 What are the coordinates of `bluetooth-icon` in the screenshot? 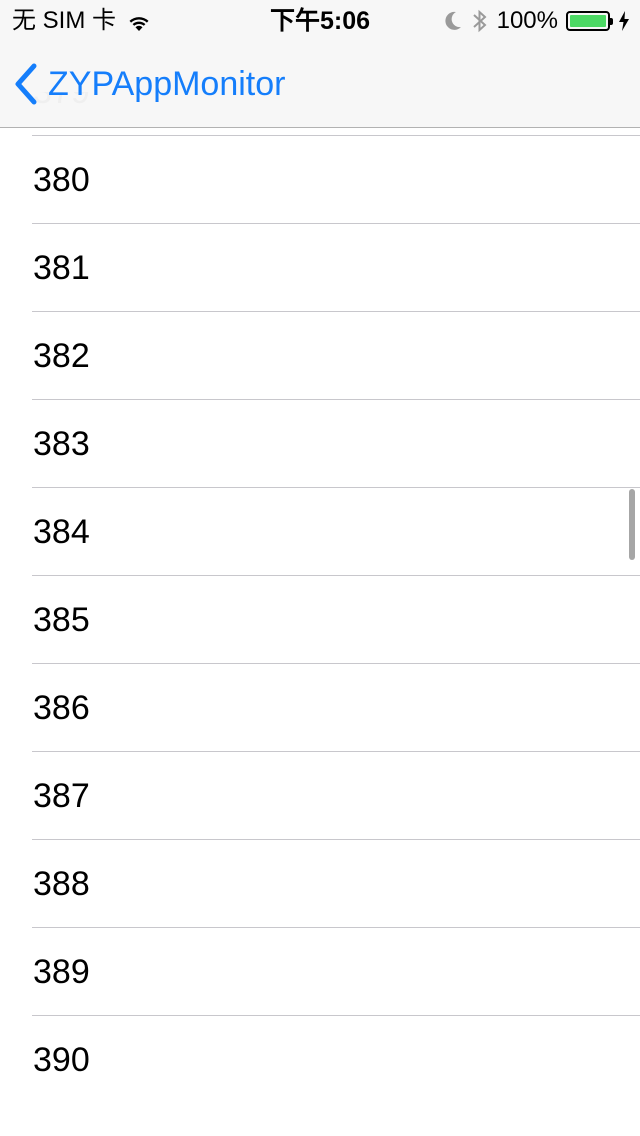 It's located at (480, 21).